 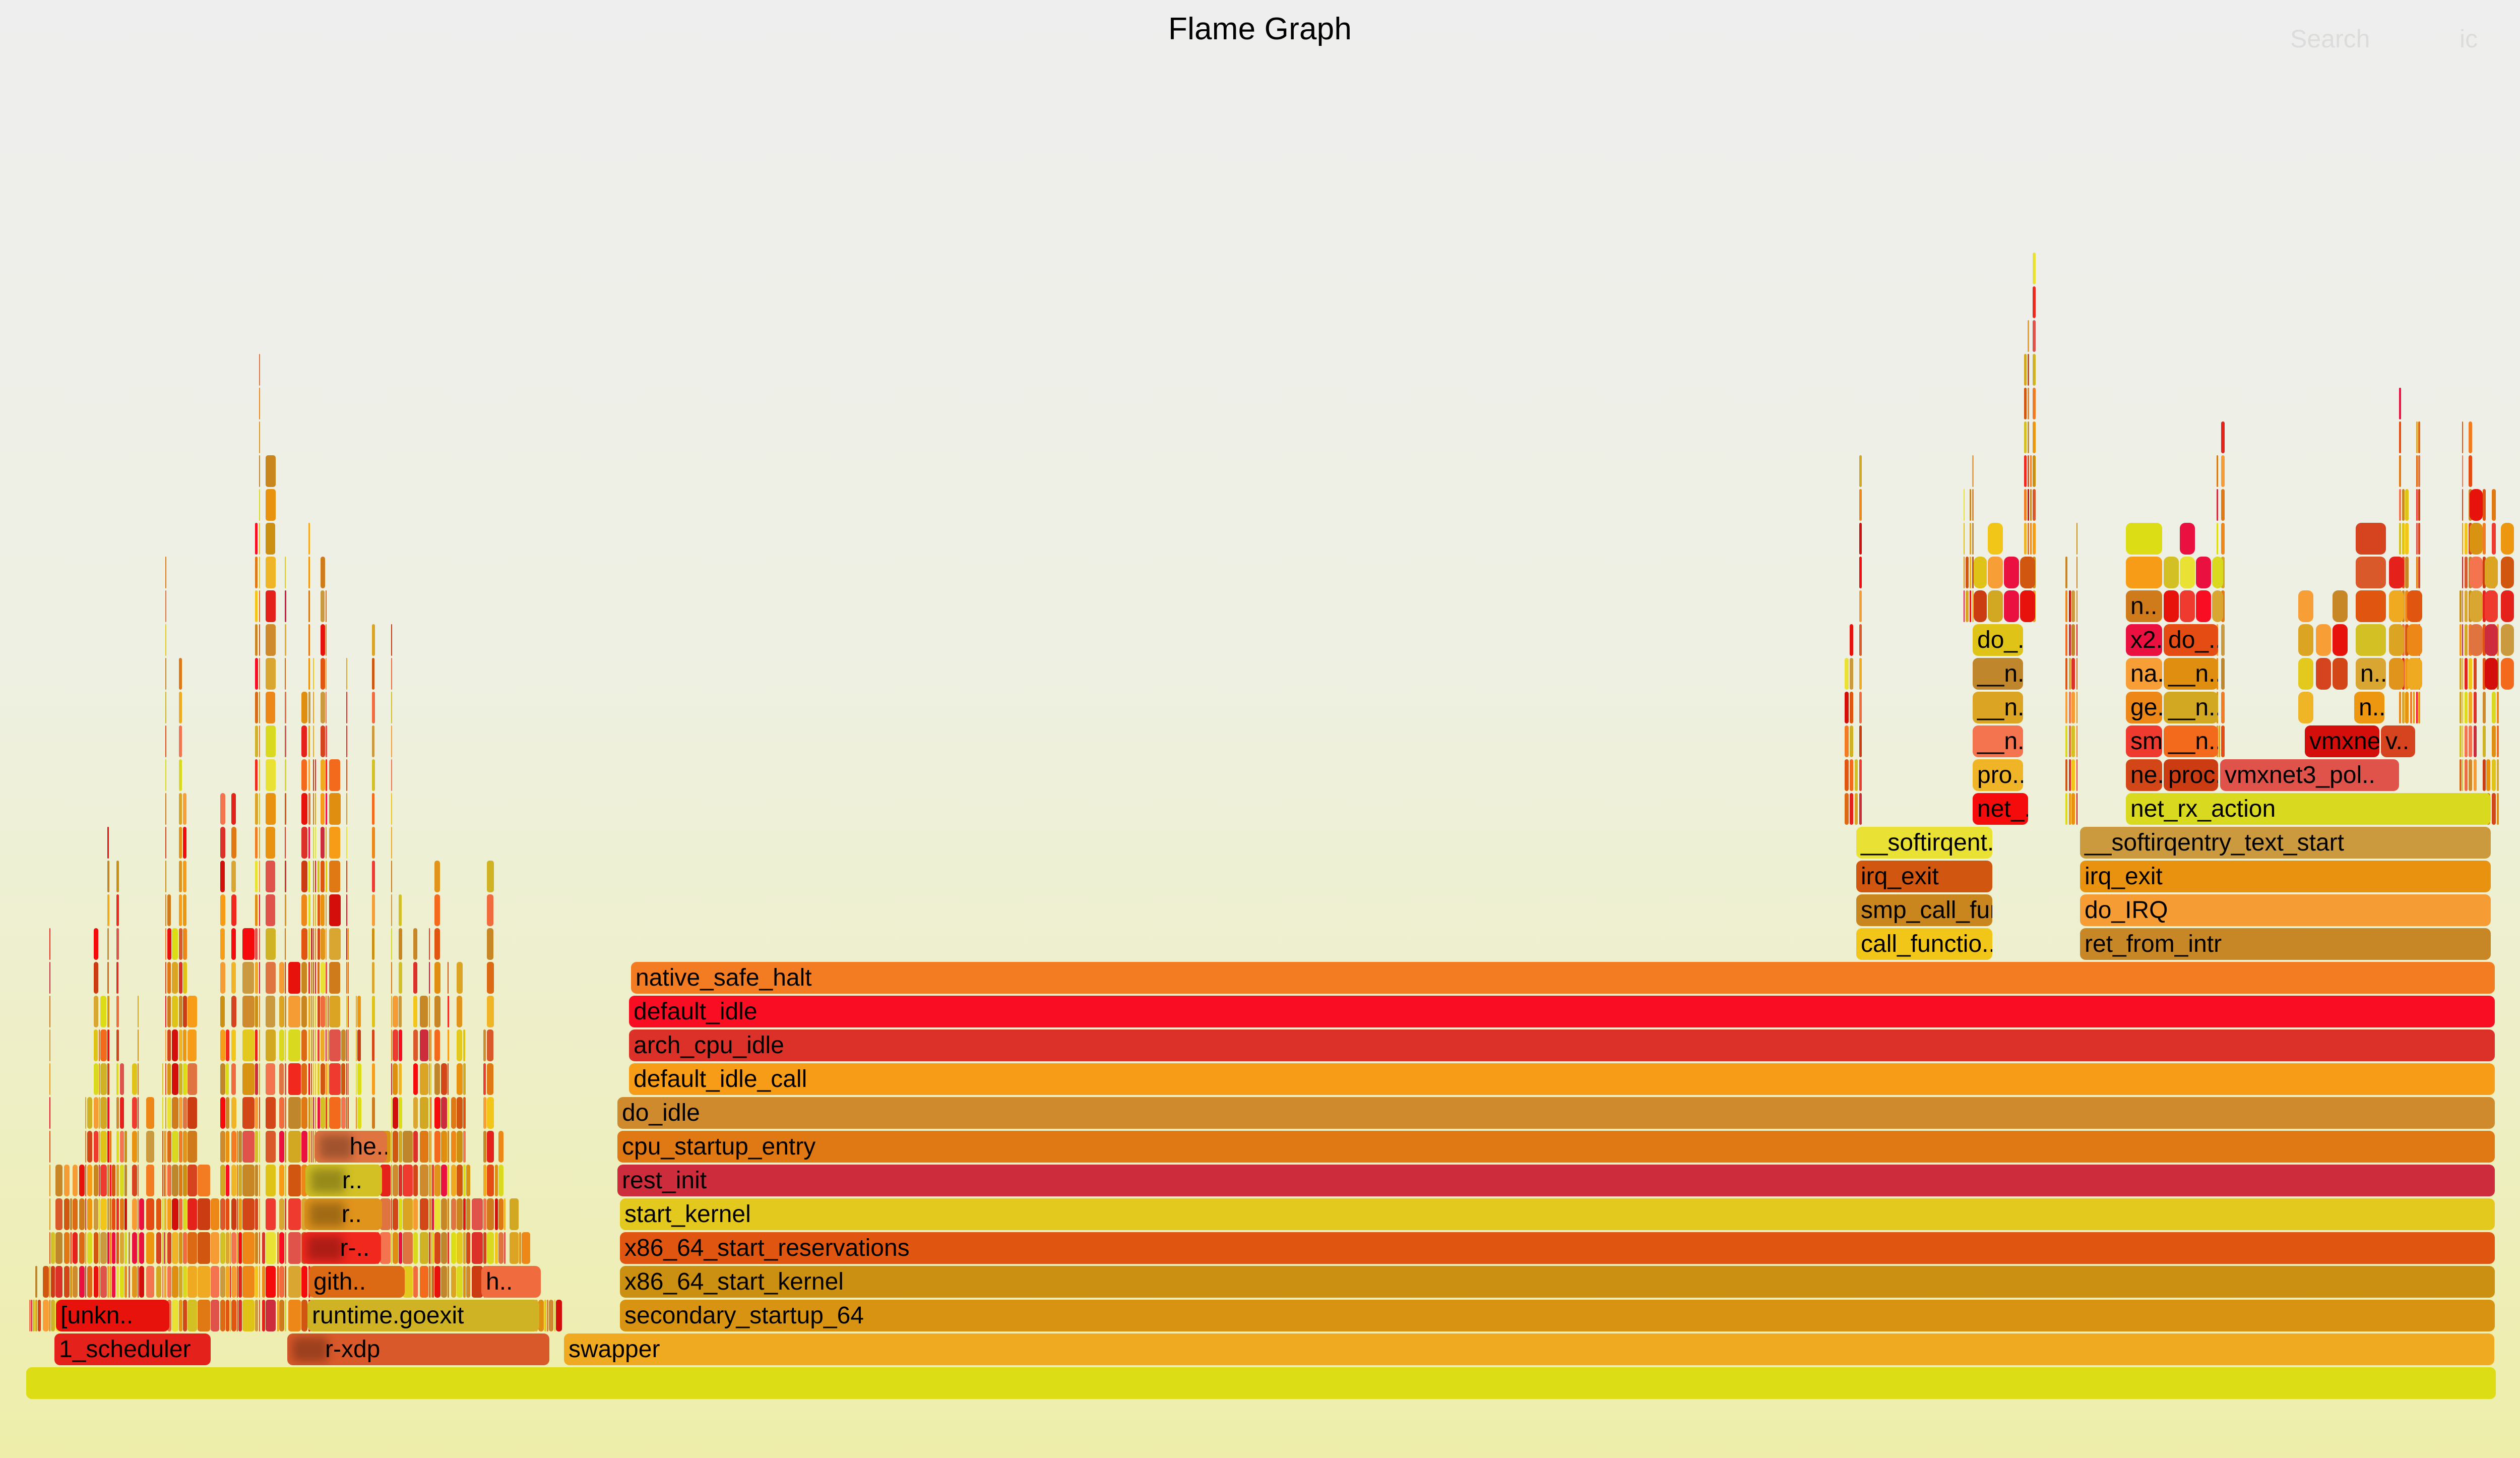 I want to click on flame-frame: call_functio.., so click(x=1924, y=944).